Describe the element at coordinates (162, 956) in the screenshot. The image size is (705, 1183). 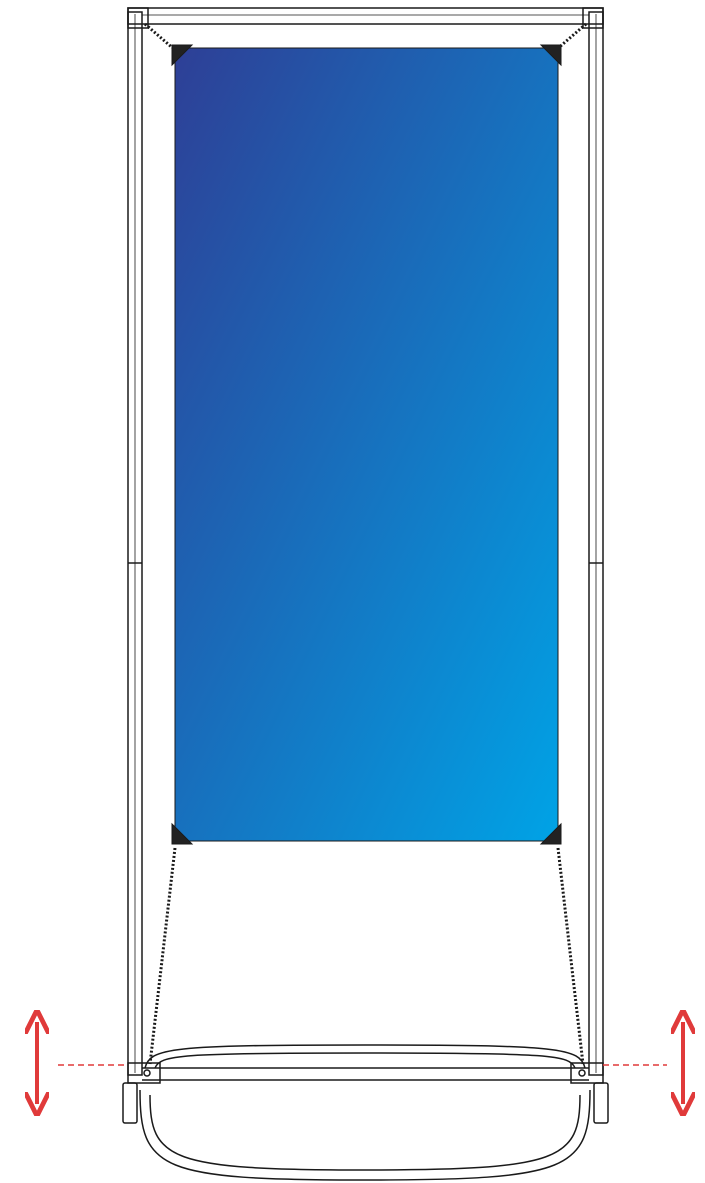
I see `spring-bottom-left-short-diag` at that location.